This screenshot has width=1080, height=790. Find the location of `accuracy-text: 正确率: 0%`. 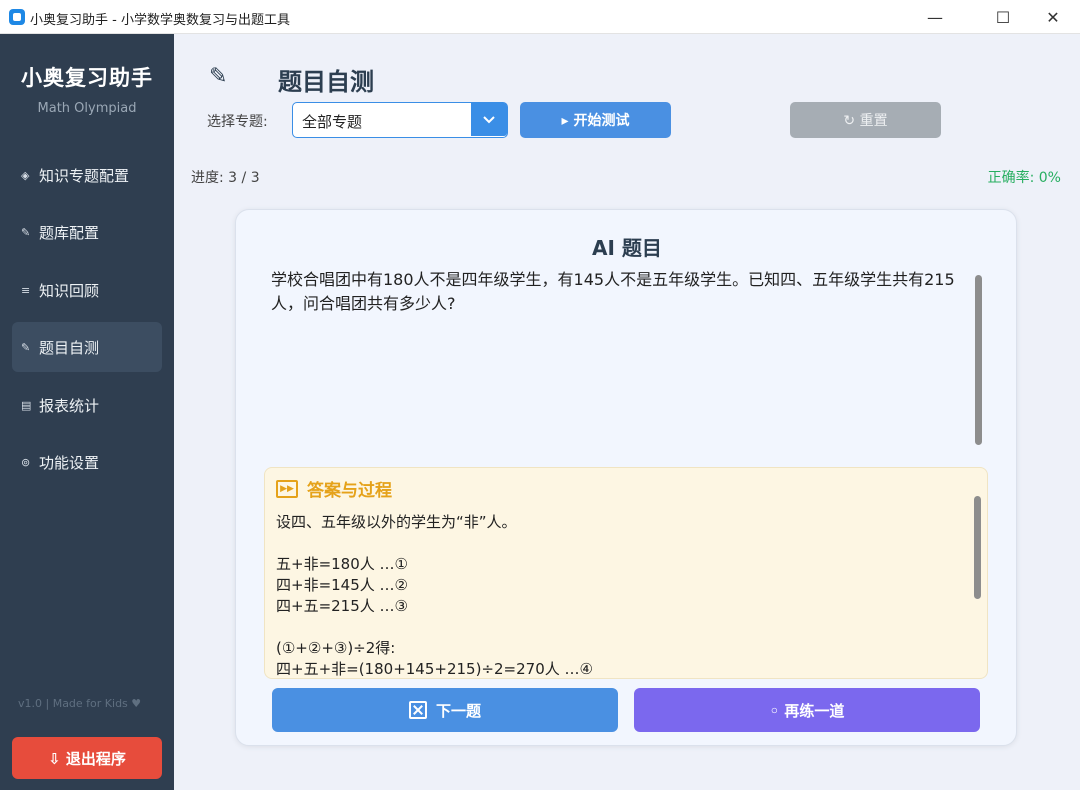

accuracy-text: 正确率: 0% is located at coordinates (1024, 178).